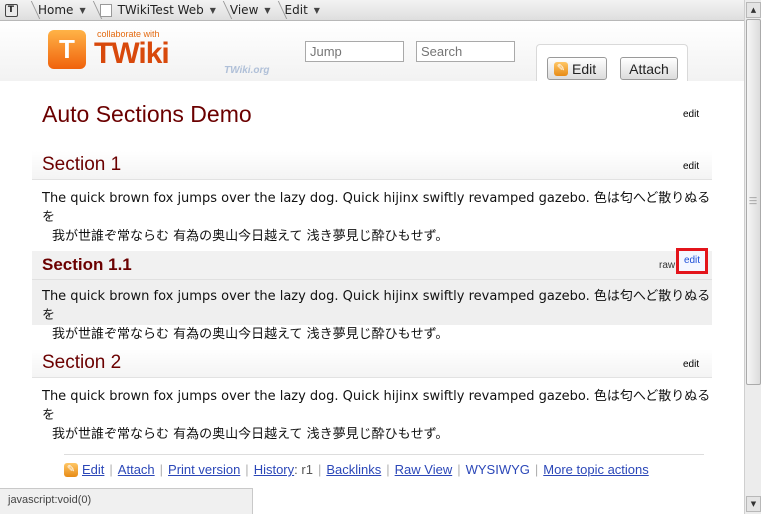  What do you see at coordinates (753, 504) in the screenshot?
I see `scroll-down-arrow-icon: ▼` at bounding box center [753, 504].